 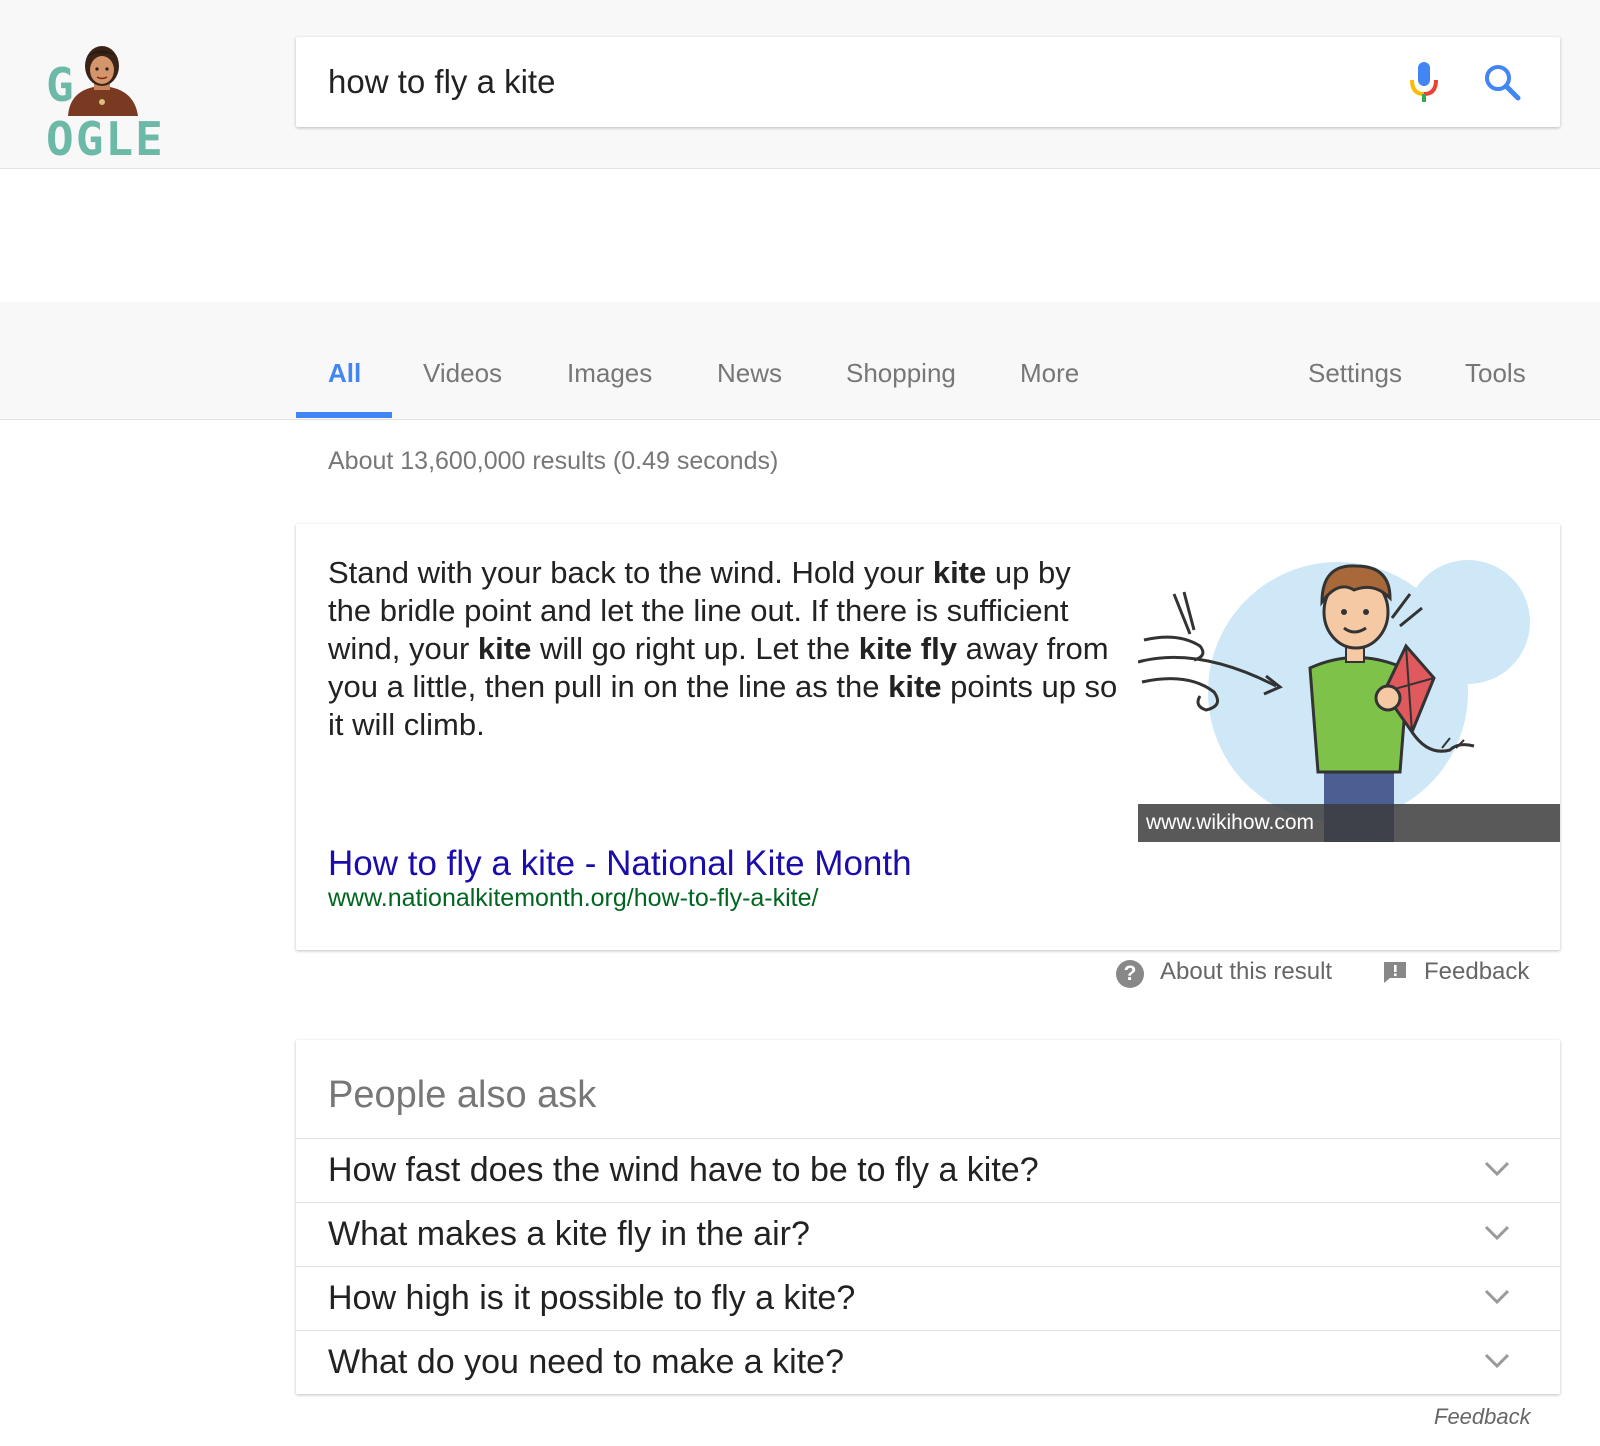 What do you see at coordinates (462, 373) in the screenshot?
I see `tab-videos: Videos` at bounding box center [462, 373].